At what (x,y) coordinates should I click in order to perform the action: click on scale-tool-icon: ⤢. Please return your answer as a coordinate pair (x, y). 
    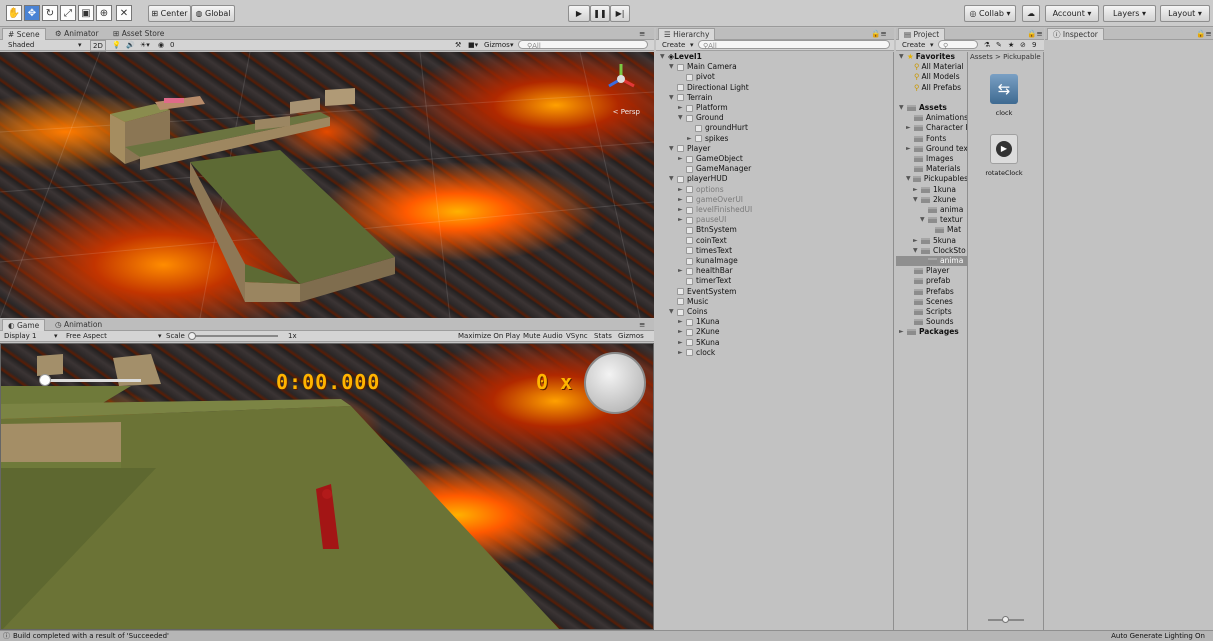
    Looking at the image, I should click on (68, 13).